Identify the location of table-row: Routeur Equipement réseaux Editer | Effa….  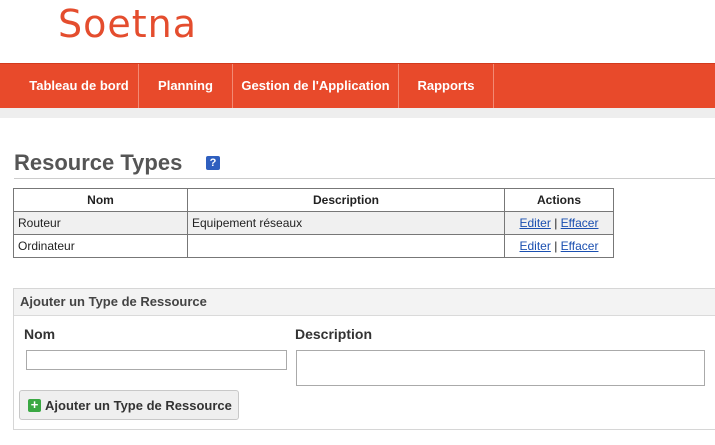
(313, 223).